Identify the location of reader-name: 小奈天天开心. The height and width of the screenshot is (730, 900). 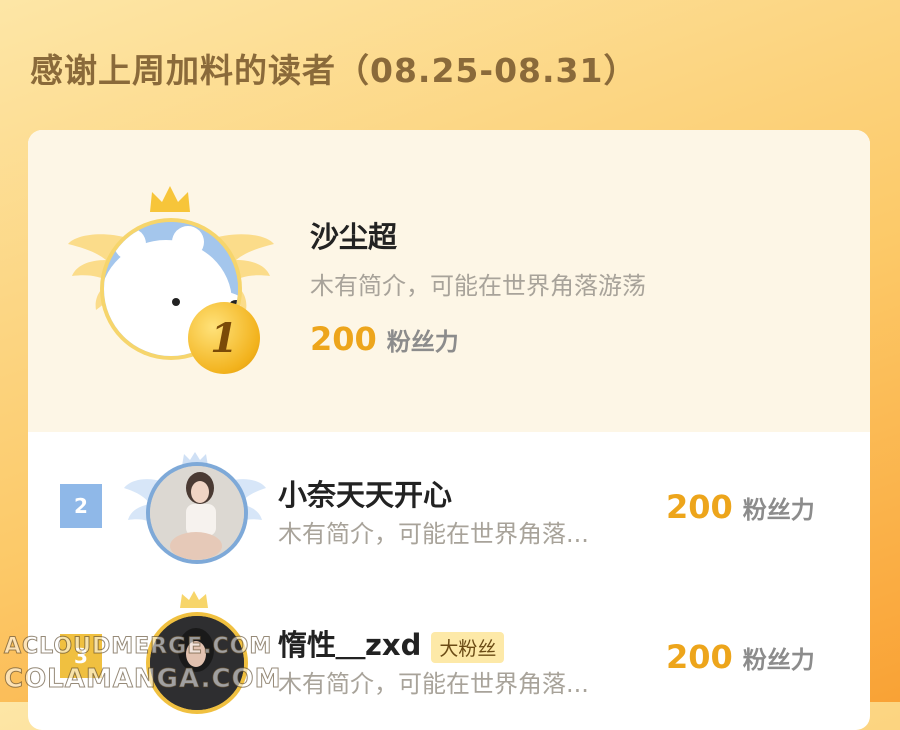
(365, 493).